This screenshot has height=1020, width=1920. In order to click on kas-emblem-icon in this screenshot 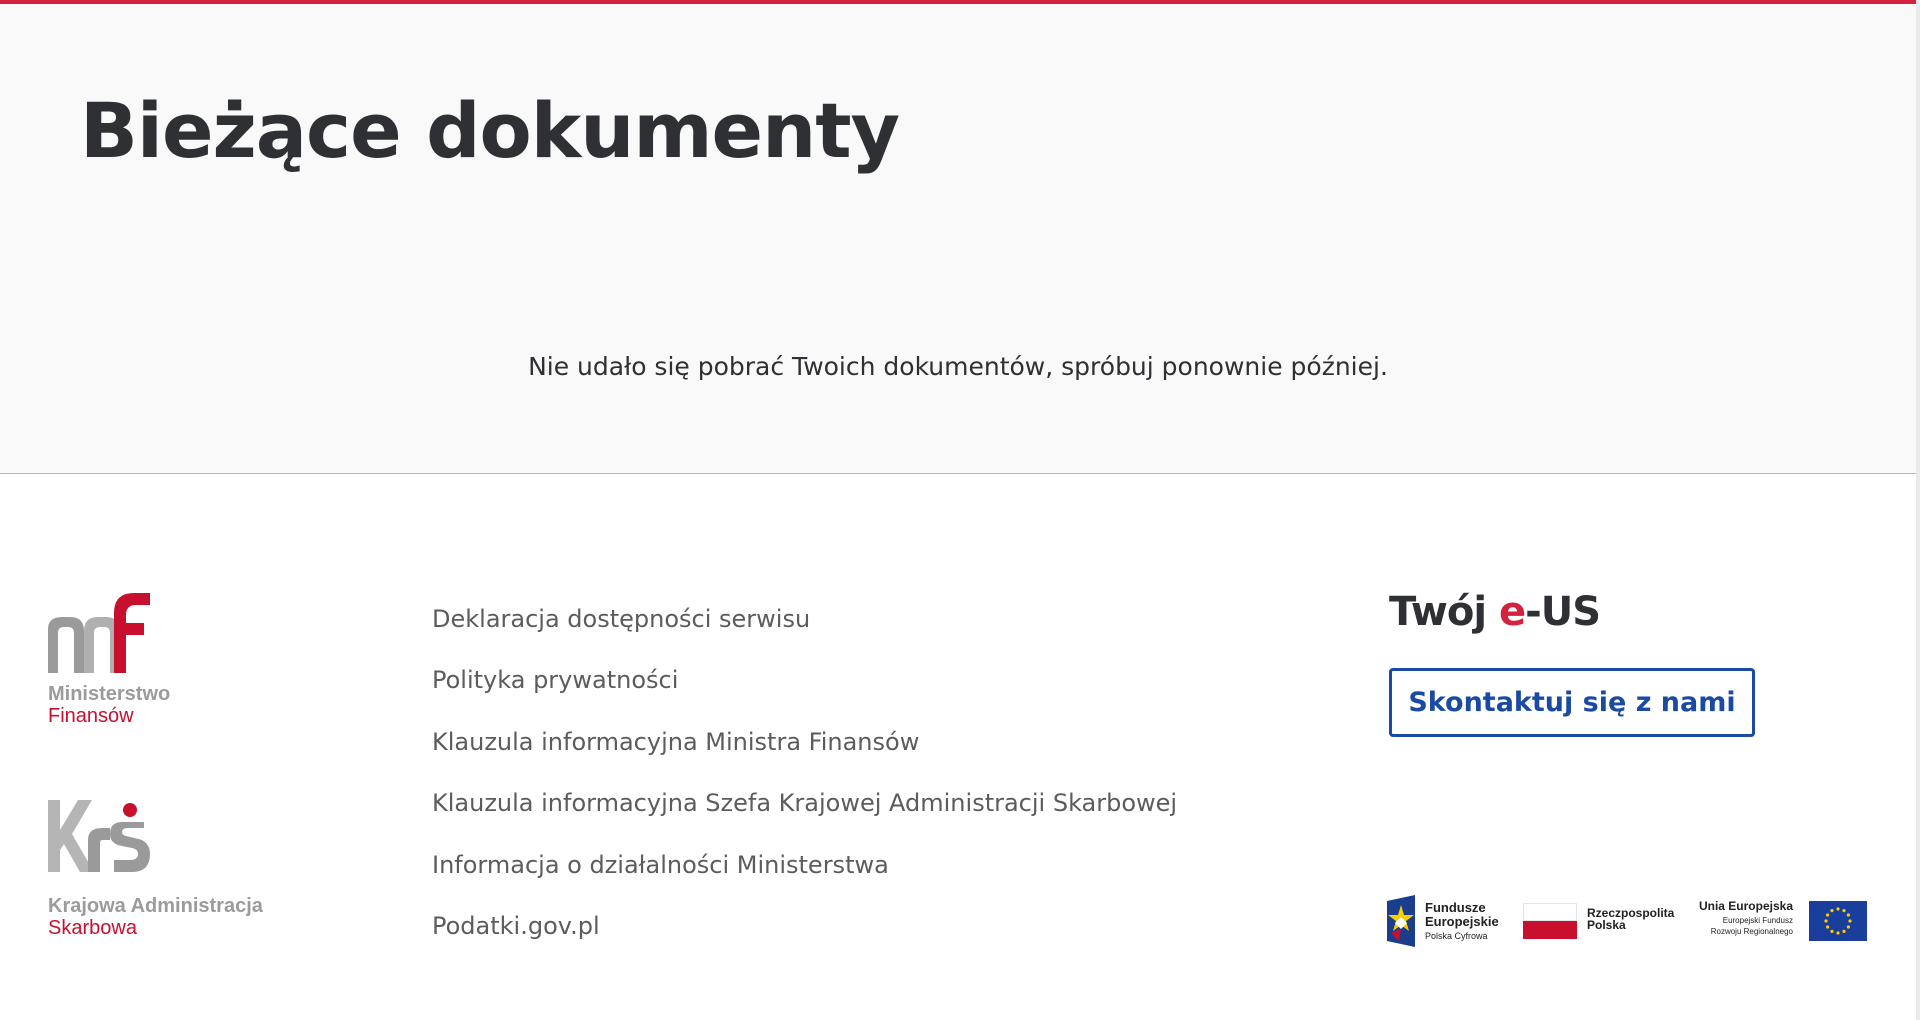, I will do `click(99, 836)`.